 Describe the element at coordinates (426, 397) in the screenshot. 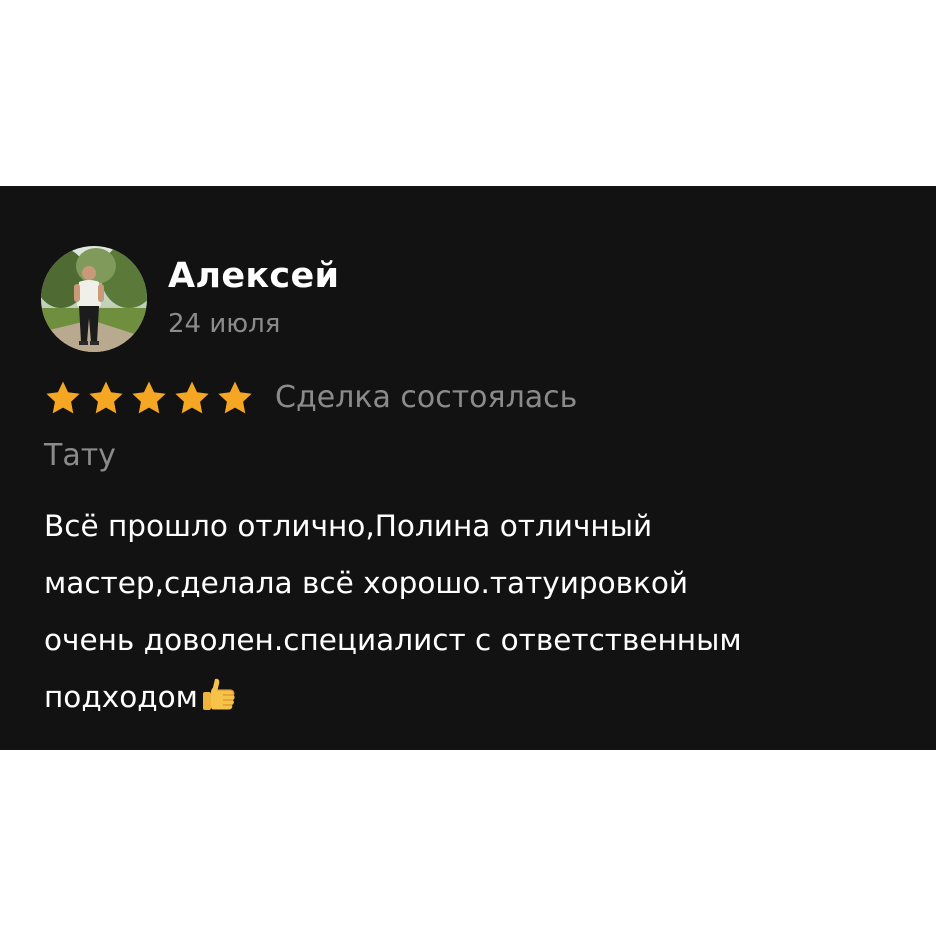

I see `deal-status: Сделка состоялась` at that location.